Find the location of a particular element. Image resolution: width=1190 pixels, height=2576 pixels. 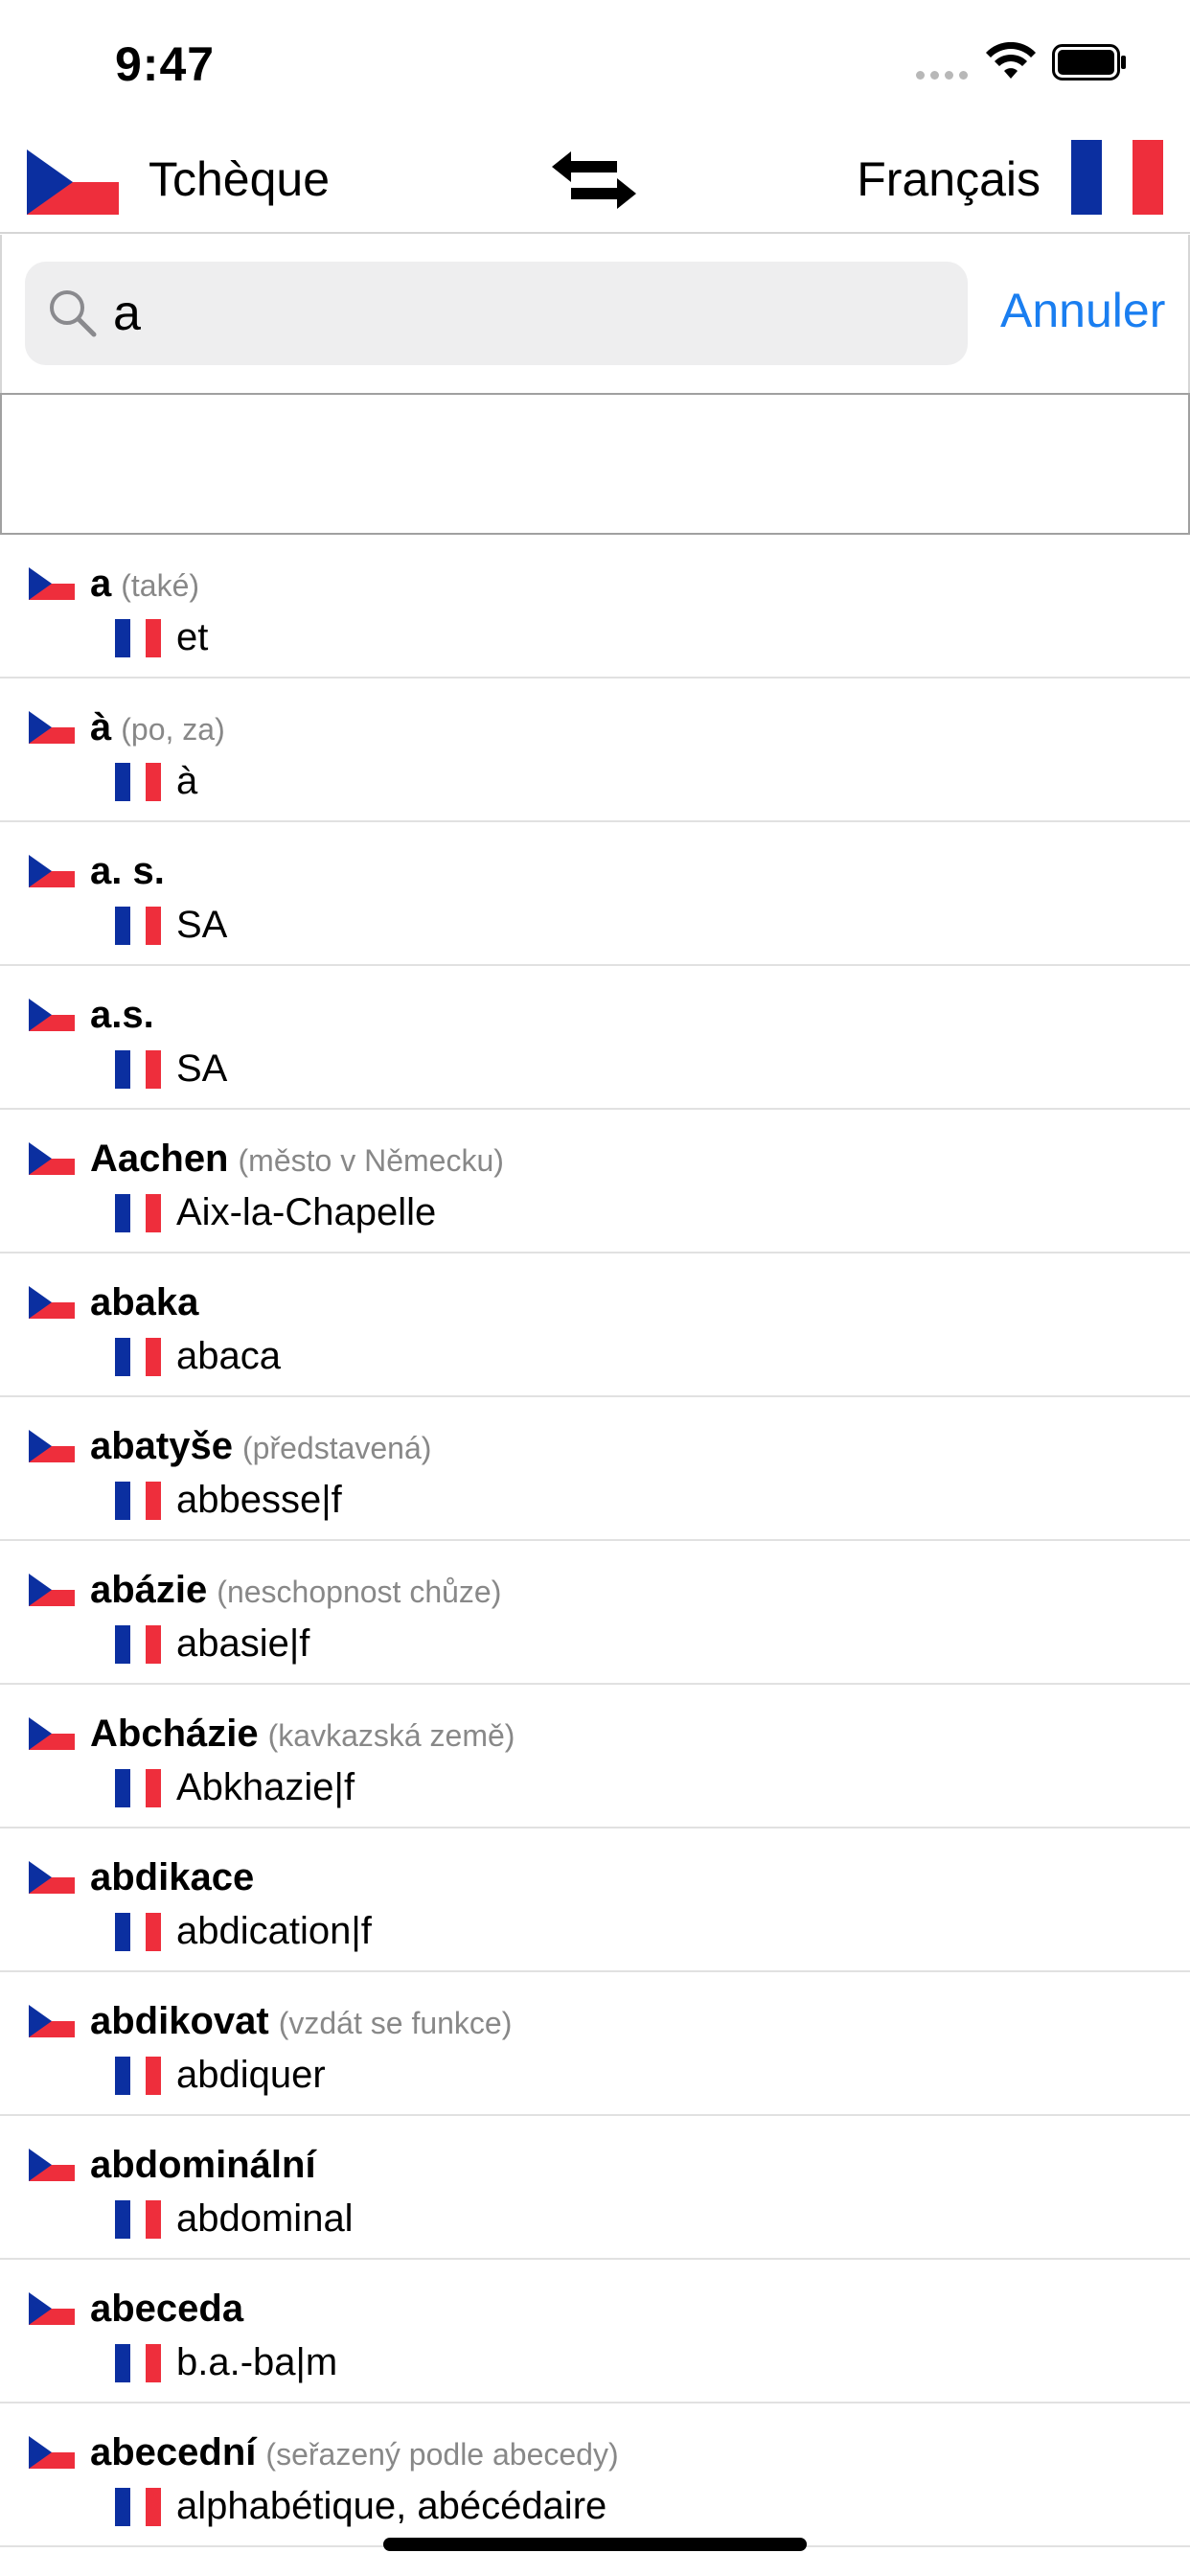

entry-word: abdikovat (vzdát se funkce) is located at coordinates (301, 2022).